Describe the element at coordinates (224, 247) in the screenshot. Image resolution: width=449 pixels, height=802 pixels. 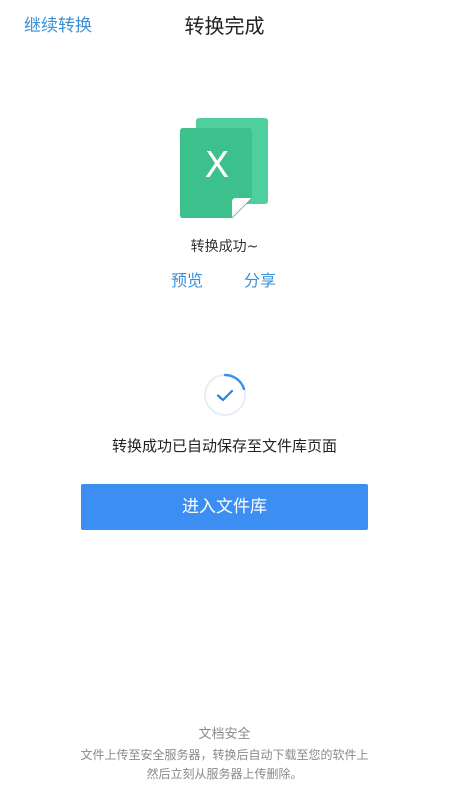
I see `conversion-status-text: 转换成功~` at that location.